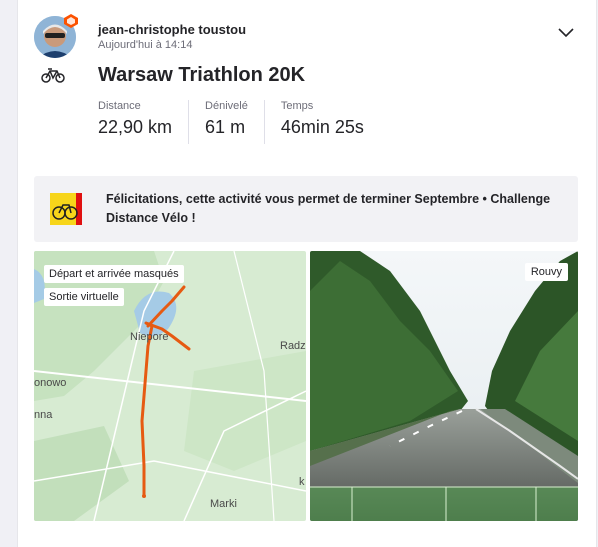  What do you see at coordinates (53, 75) in the screenshot?
I see `bike-icon` at bounding box center [53, 75].